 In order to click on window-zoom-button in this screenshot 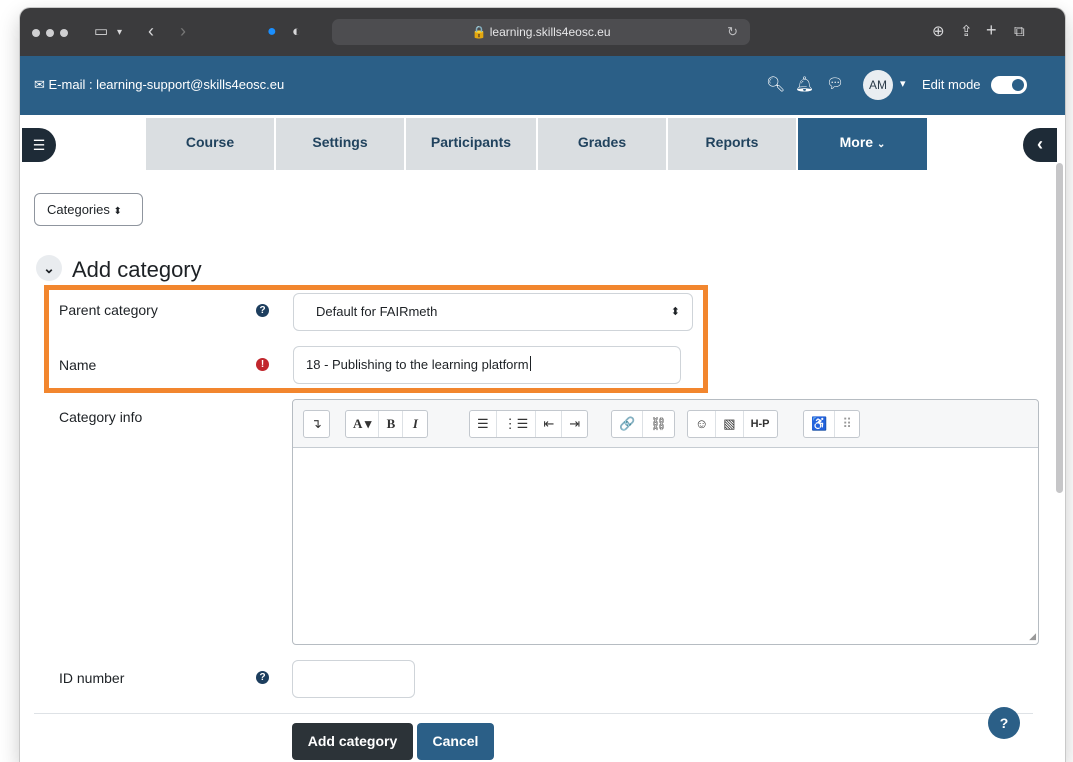, I will do `click(64, 33)`.